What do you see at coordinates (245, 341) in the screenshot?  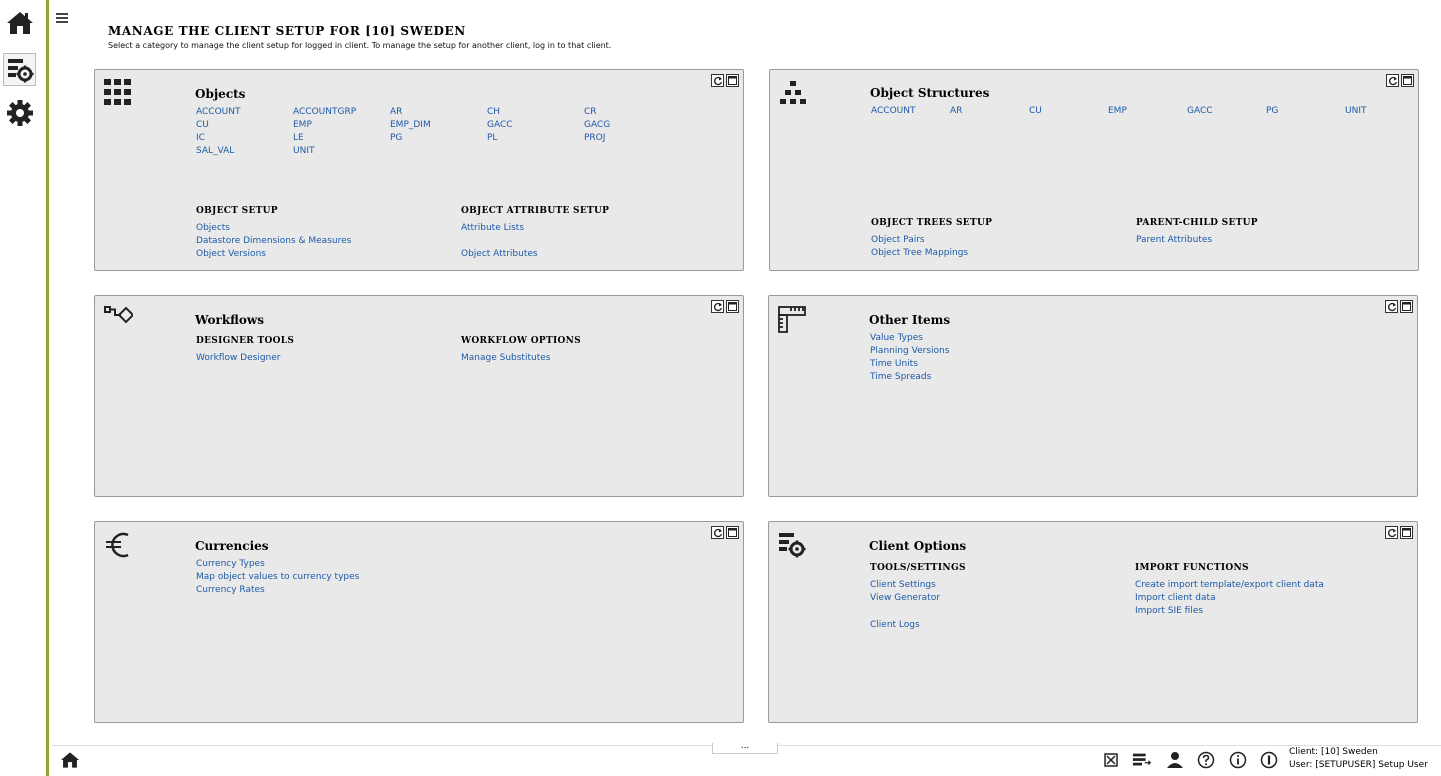 I see `designer-tools-heading: DESIGNER TOOLS` at bounding box center [245, 341].